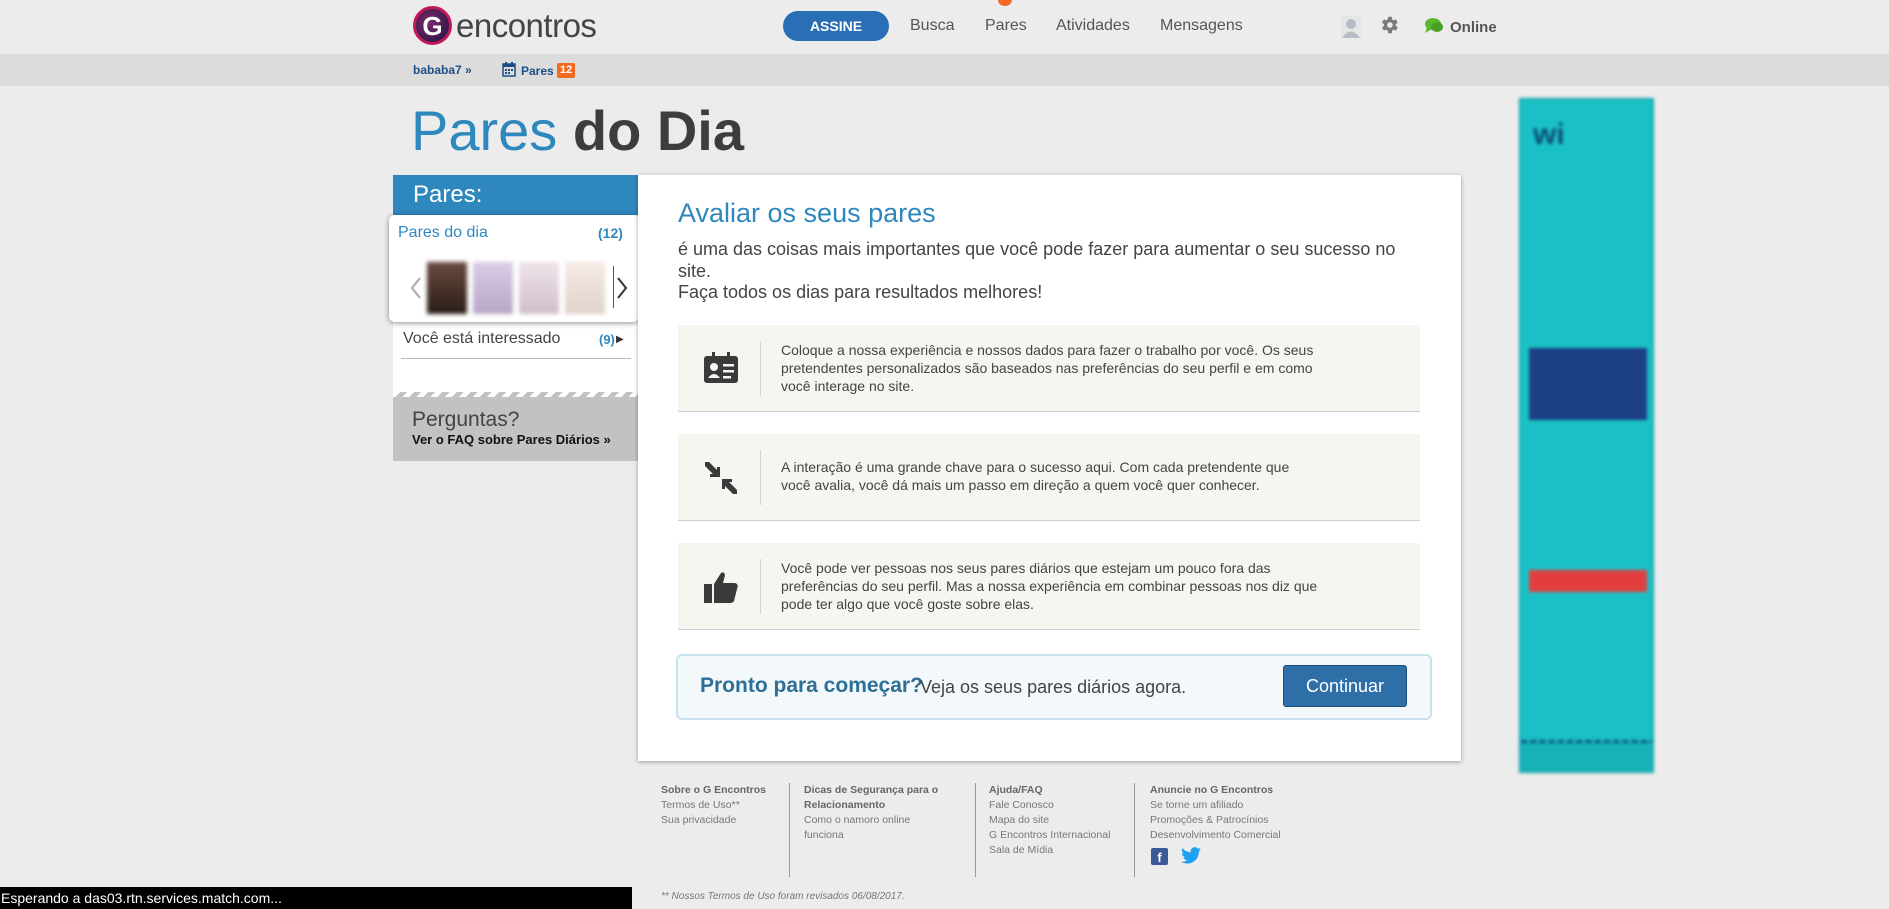 The image size is (1889, 909). Describe the element at coordinates (723, 820) in the screenshot. I see `footer-link: Sua privacidade` at that location.